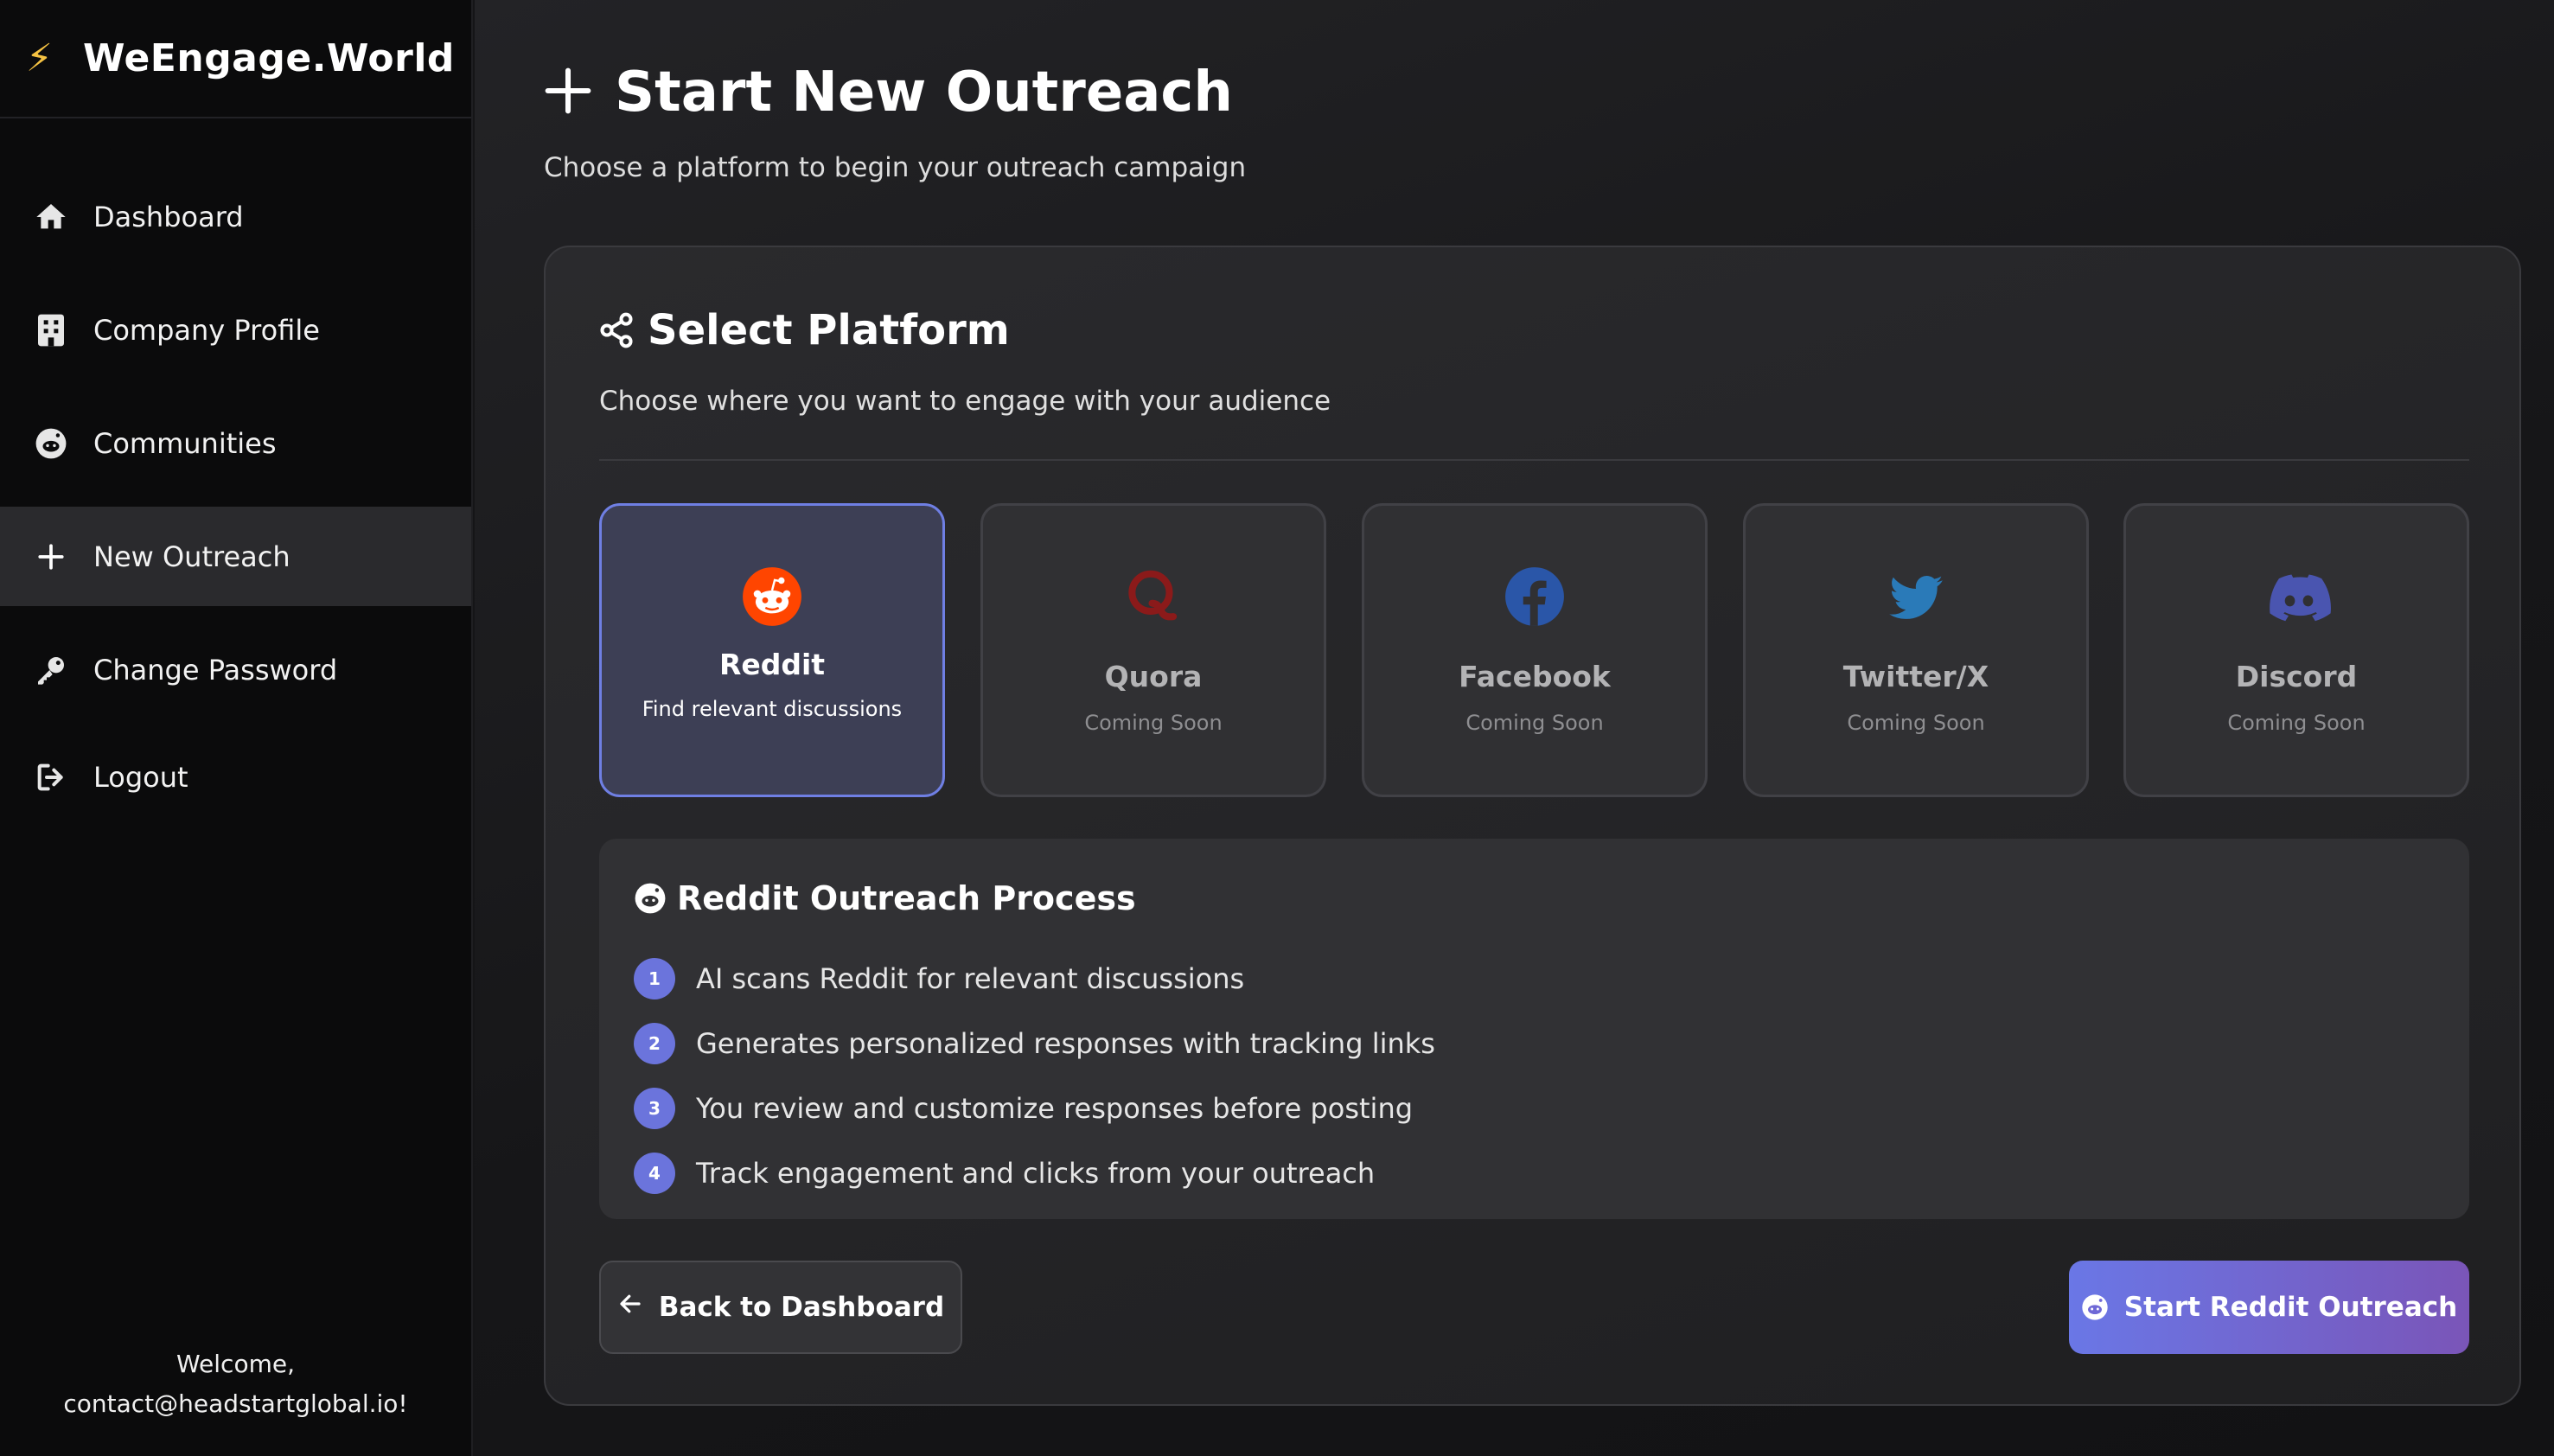 This screenshot has width=2554, height=1456. Describe the element at coordinates (51, 670) in the screenshot. I see `key-icon` at that location.